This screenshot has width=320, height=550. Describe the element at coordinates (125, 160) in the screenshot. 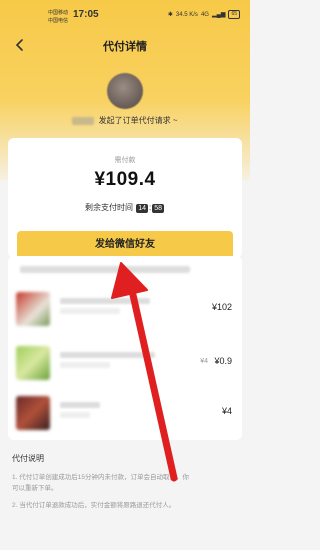

I see `amount-label: 需付款` at that location.